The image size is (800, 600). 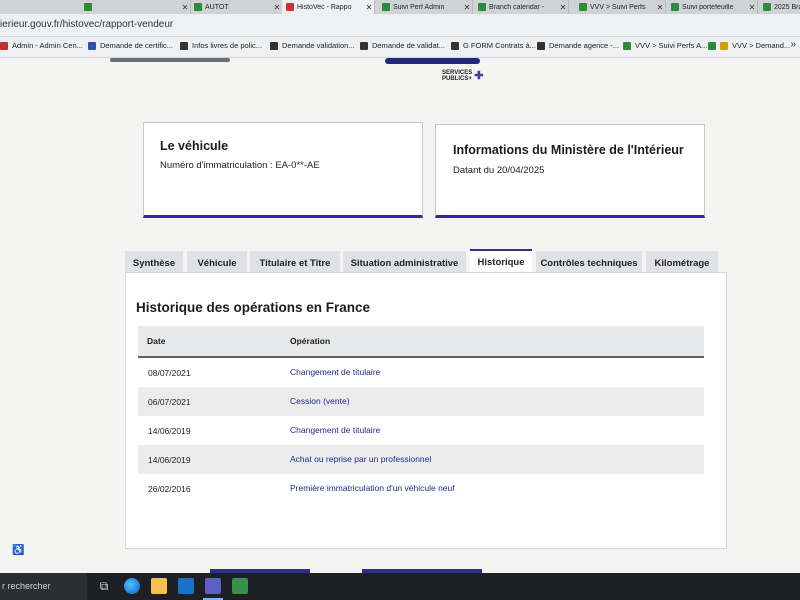 What do you see at coordinates (310, 341) in the screenshot?
I see `column-header-operation: Opération` at bounding box center [310, 341].